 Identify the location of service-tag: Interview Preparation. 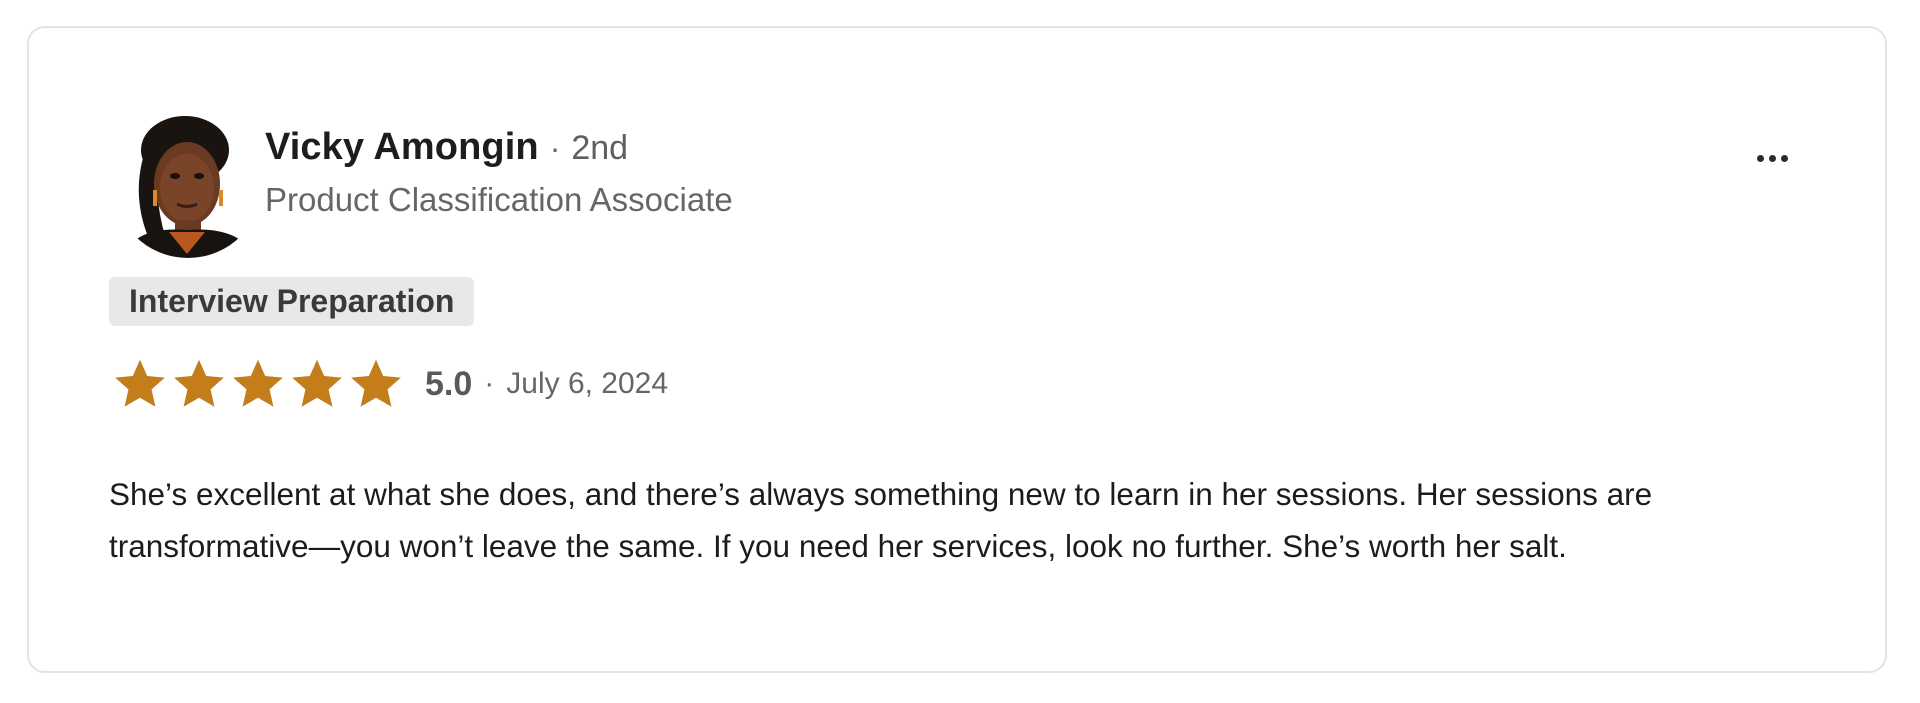
(292, 301).